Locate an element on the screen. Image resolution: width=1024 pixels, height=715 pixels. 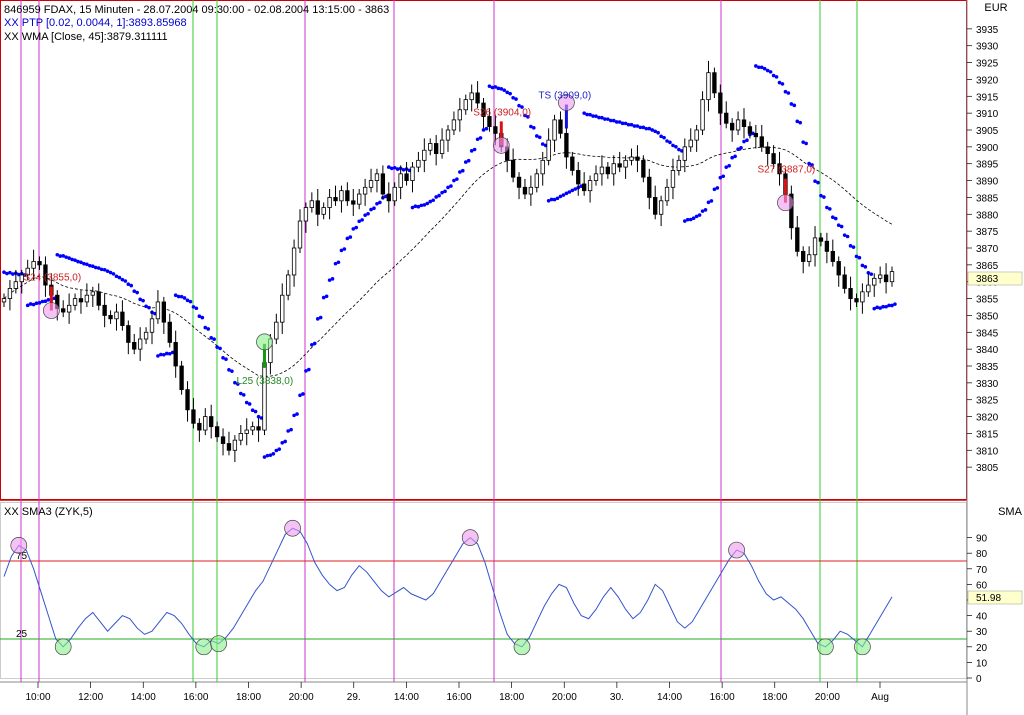
price-tick-label: 3880 is located at coordinates (987, 215).